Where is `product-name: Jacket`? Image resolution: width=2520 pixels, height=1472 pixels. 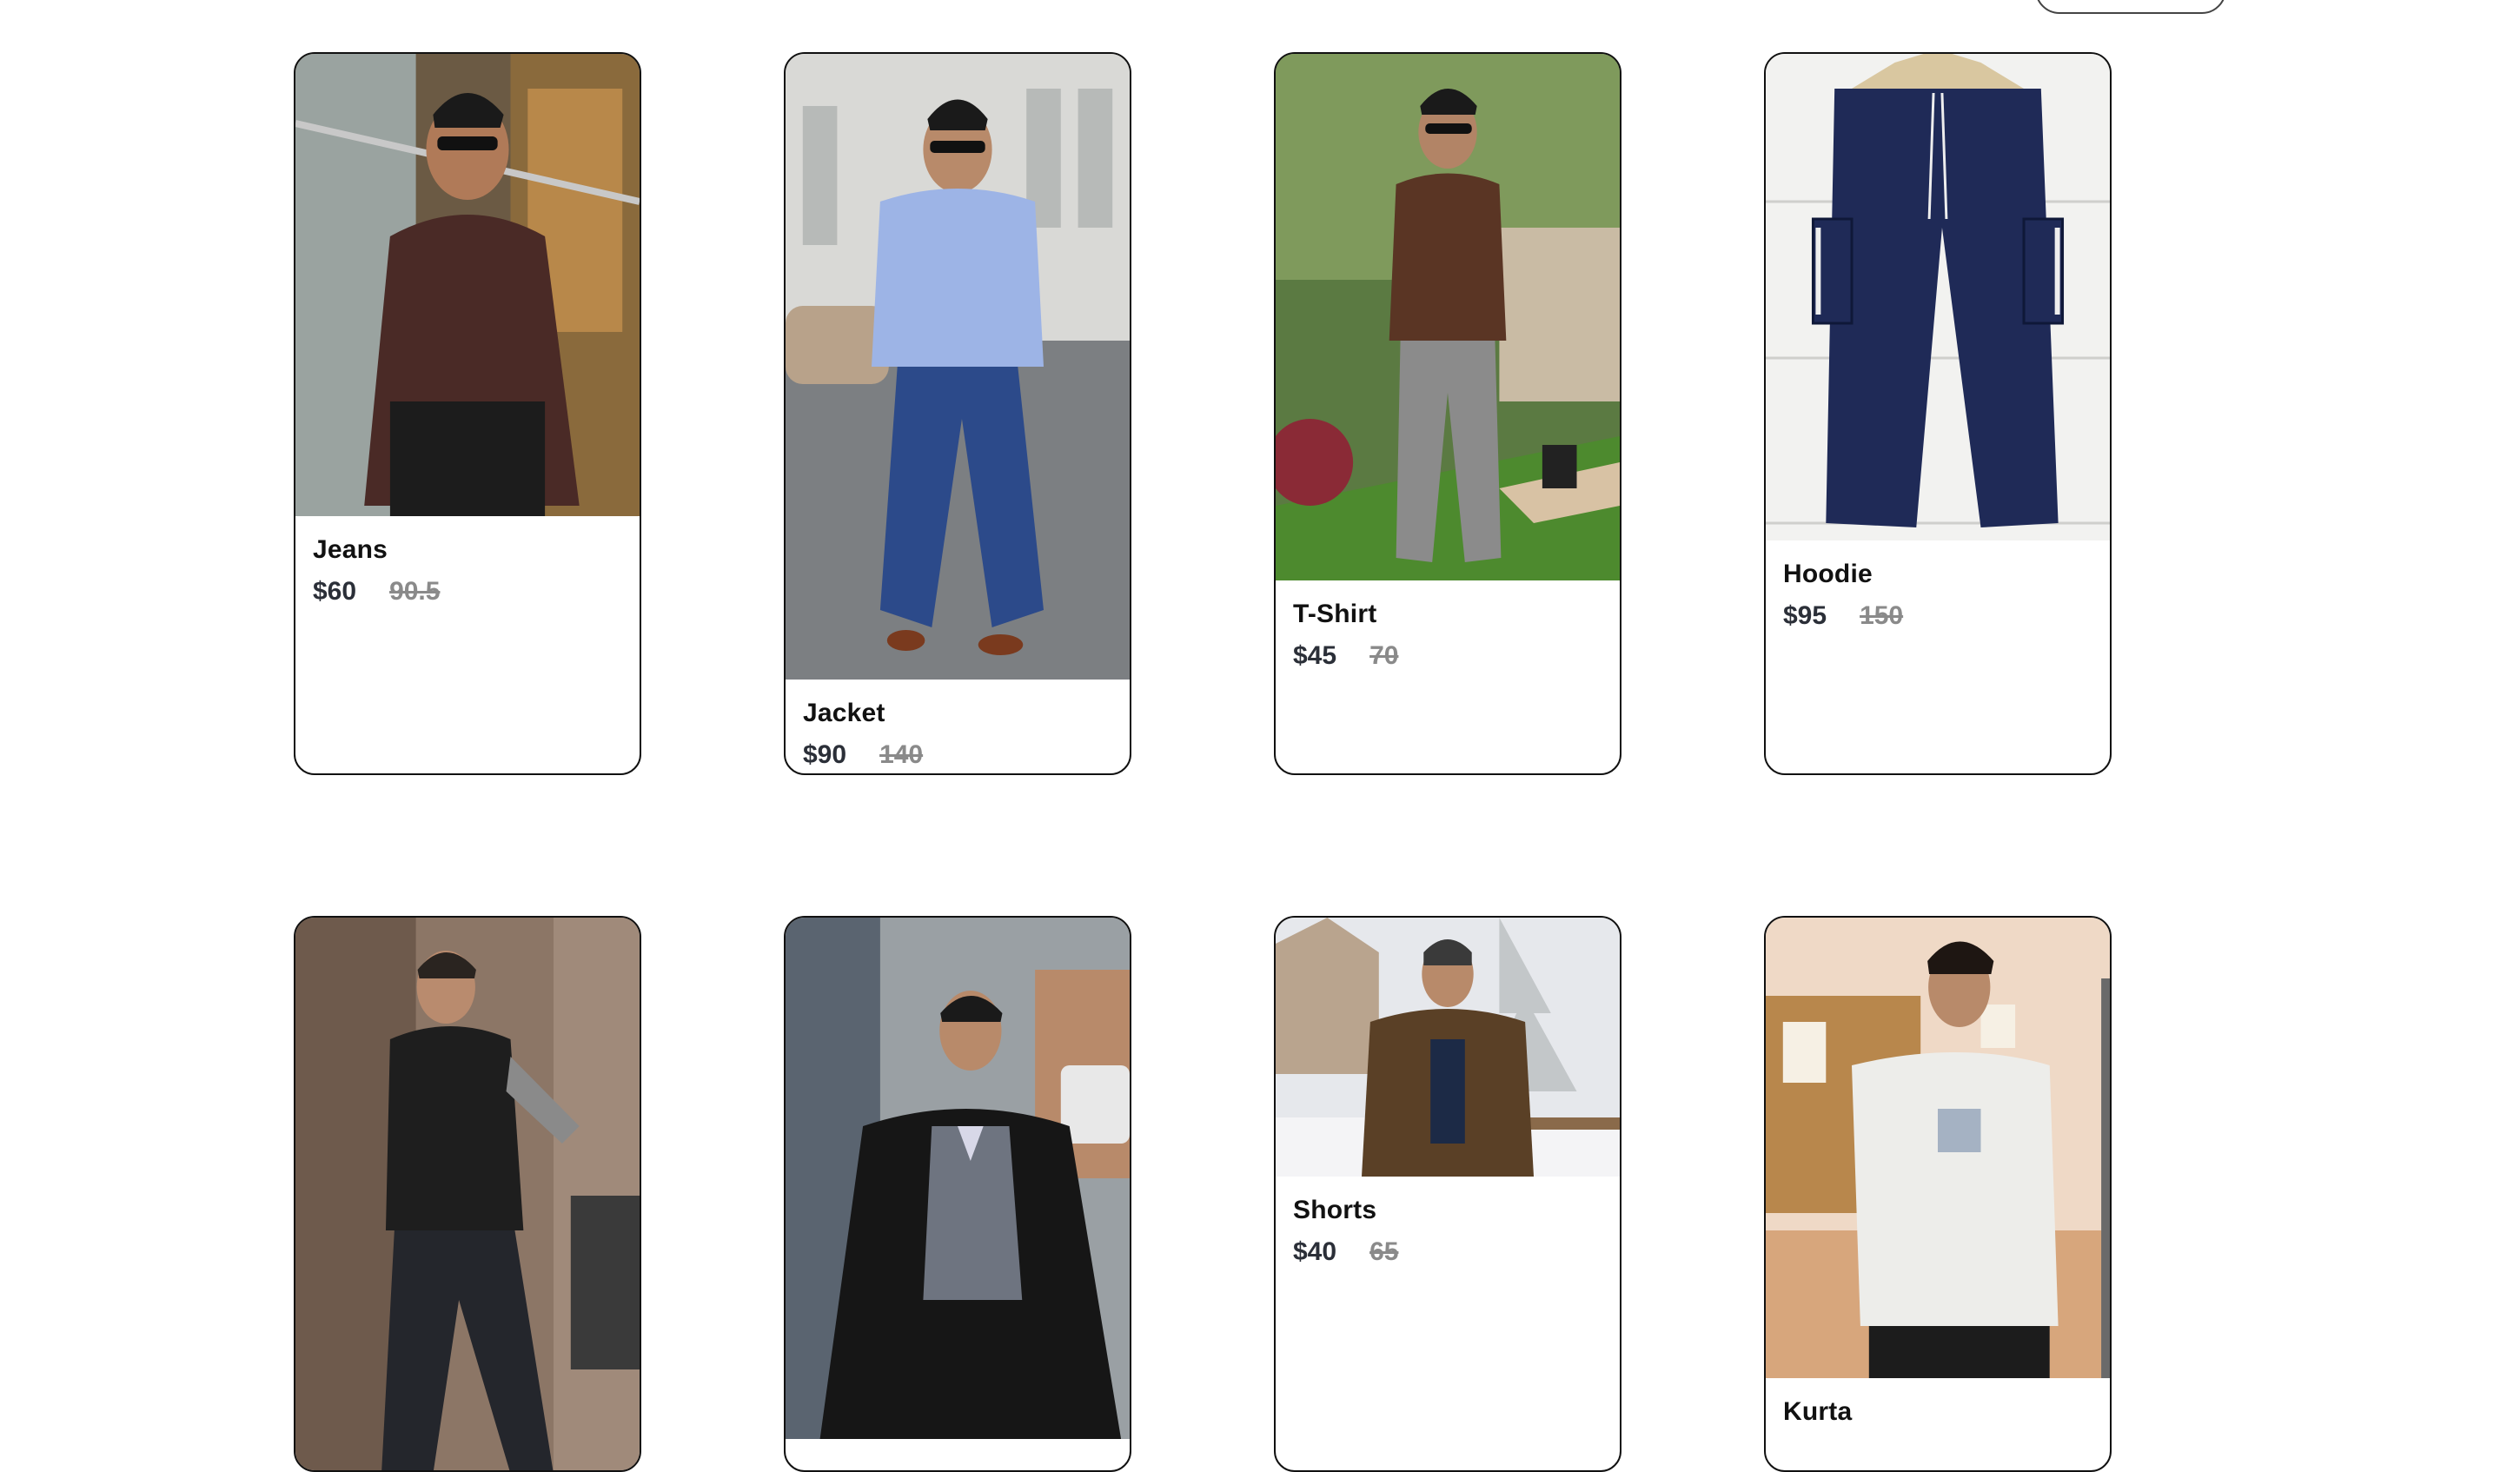 product-name: Jacket is located at coordinates (844, 713).